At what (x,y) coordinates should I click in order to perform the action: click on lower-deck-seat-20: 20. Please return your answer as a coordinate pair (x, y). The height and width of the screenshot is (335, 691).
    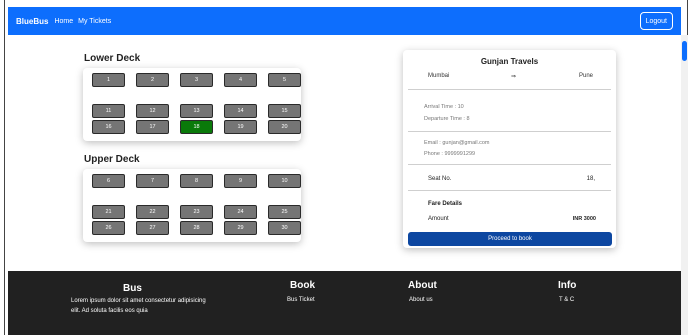
    Looking at the image, I should click on (284, 127).